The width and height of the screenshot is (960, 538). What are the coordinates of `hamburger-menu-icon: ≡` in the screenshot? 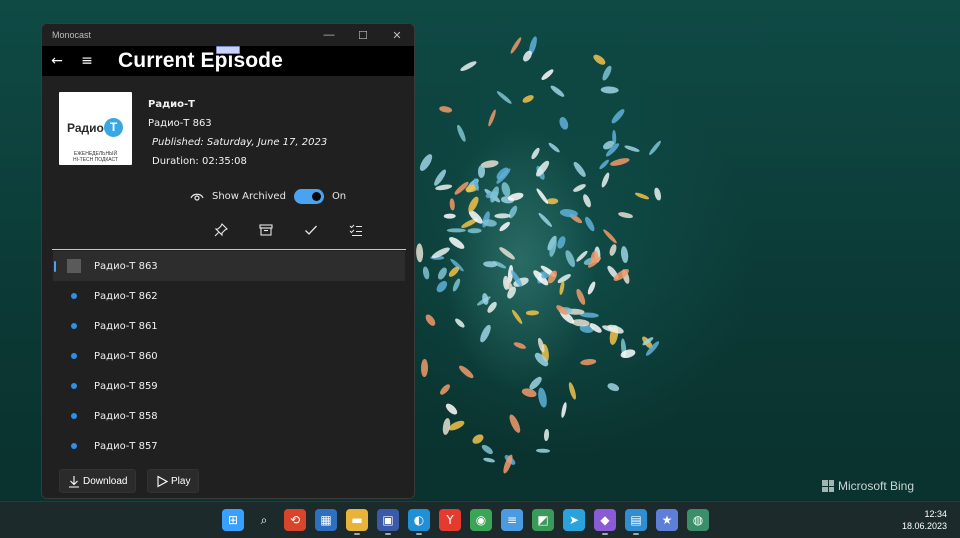 It's located at (87, 61).